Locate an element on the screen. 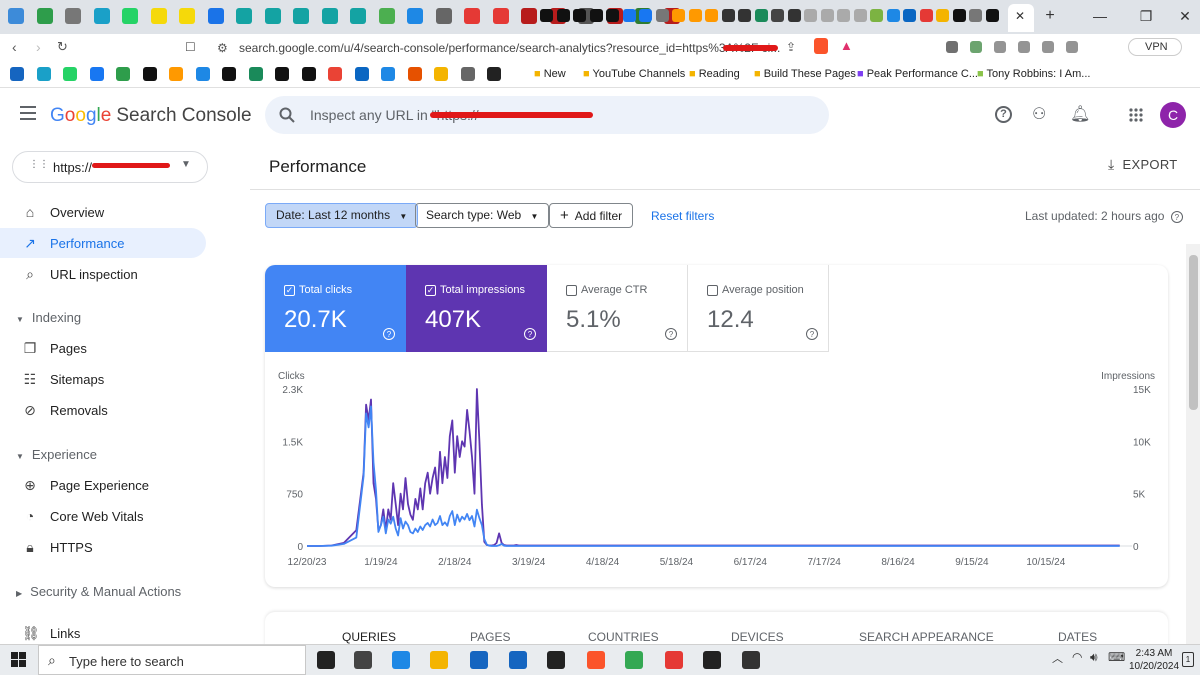 The height and width of the screenshot is (675, 1200). notion-icon is located at coordinates (556, 660).